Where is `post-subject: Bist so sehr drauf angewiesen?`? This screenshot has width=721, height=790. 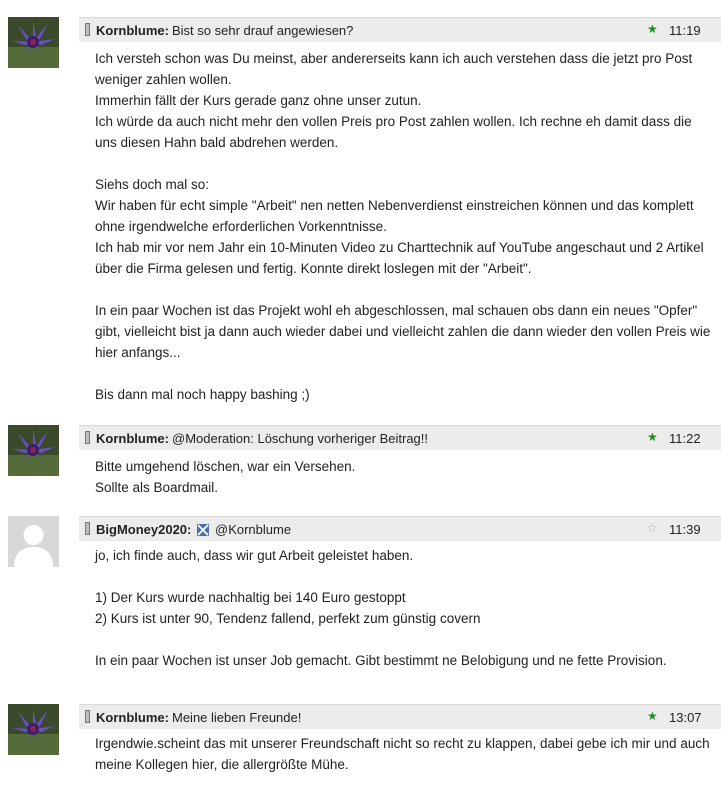 post-subject: Bist so sehr drauf angewiesen? is located at coordinates (262, 30).